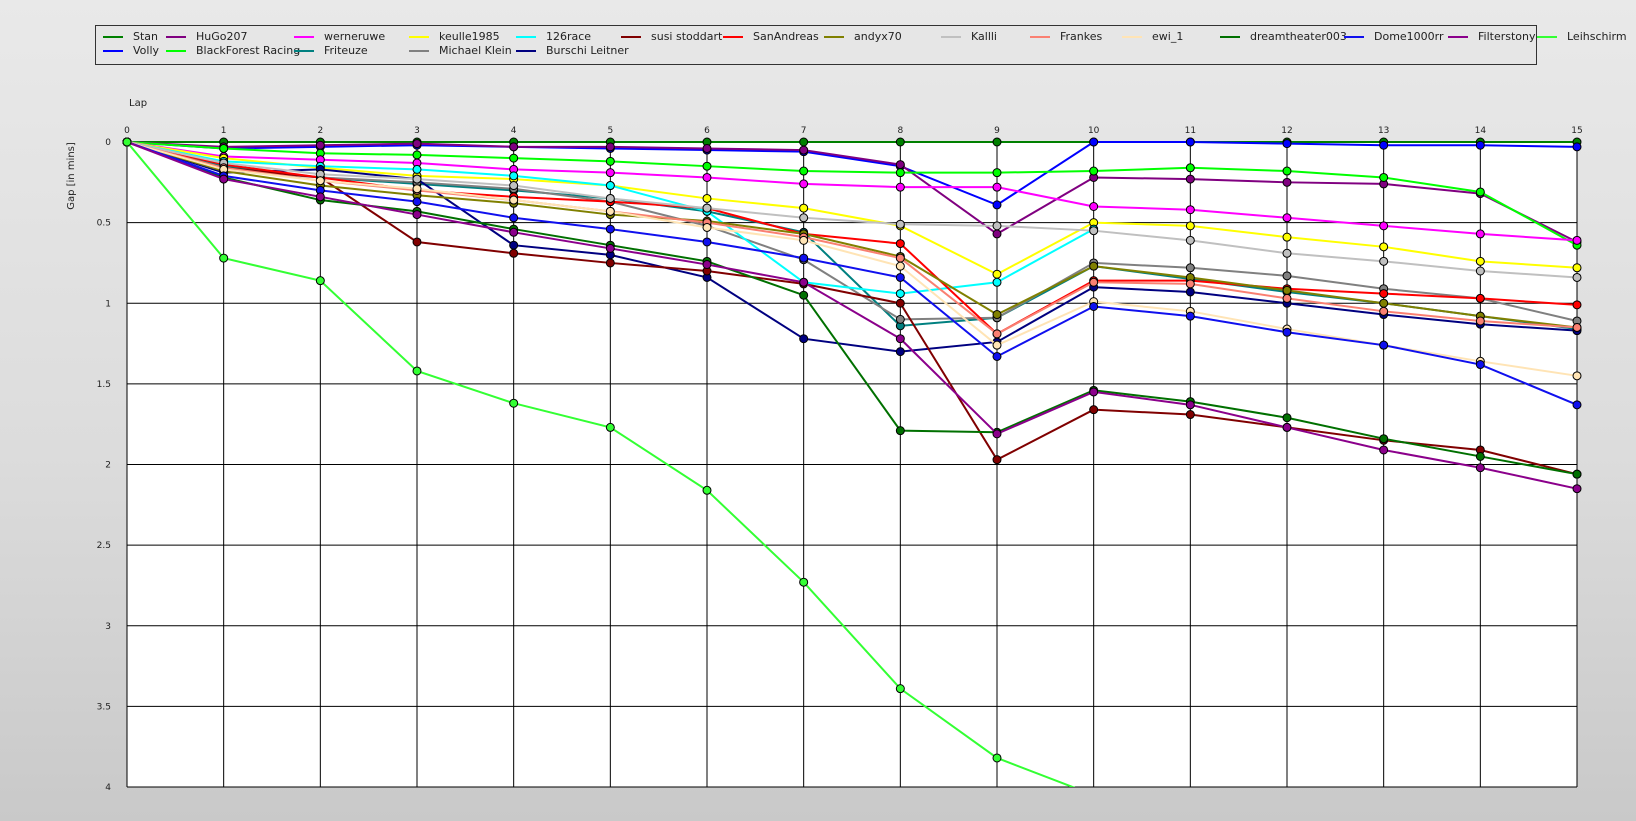 This screenshot has width=1636, height=821. Describe the element at coordinates (1286, 131) in the screenshot. I see `x-tick-label: 12` at that location.